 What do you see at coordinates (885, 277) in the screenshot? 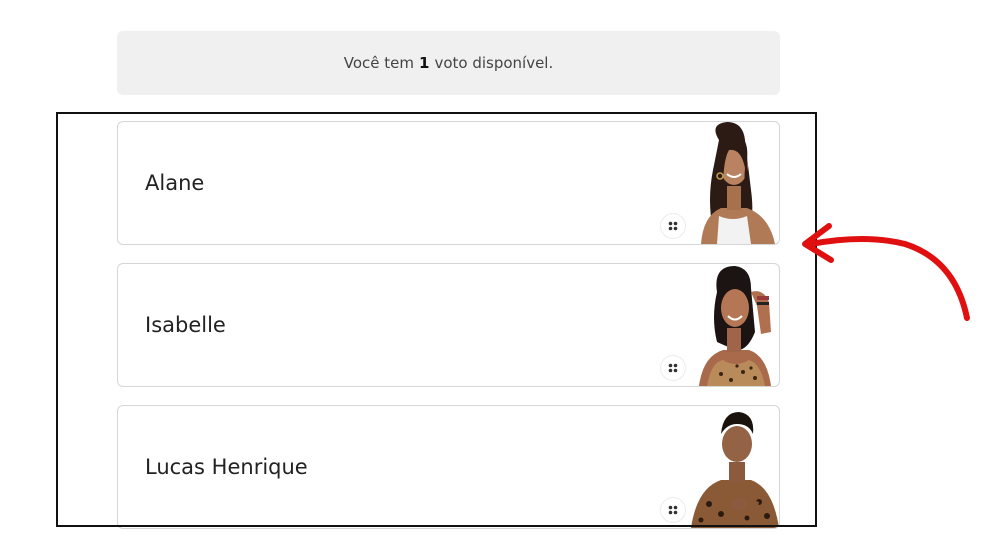
I see `red-curved-arrow-icon` at bounding box center [885, 277].